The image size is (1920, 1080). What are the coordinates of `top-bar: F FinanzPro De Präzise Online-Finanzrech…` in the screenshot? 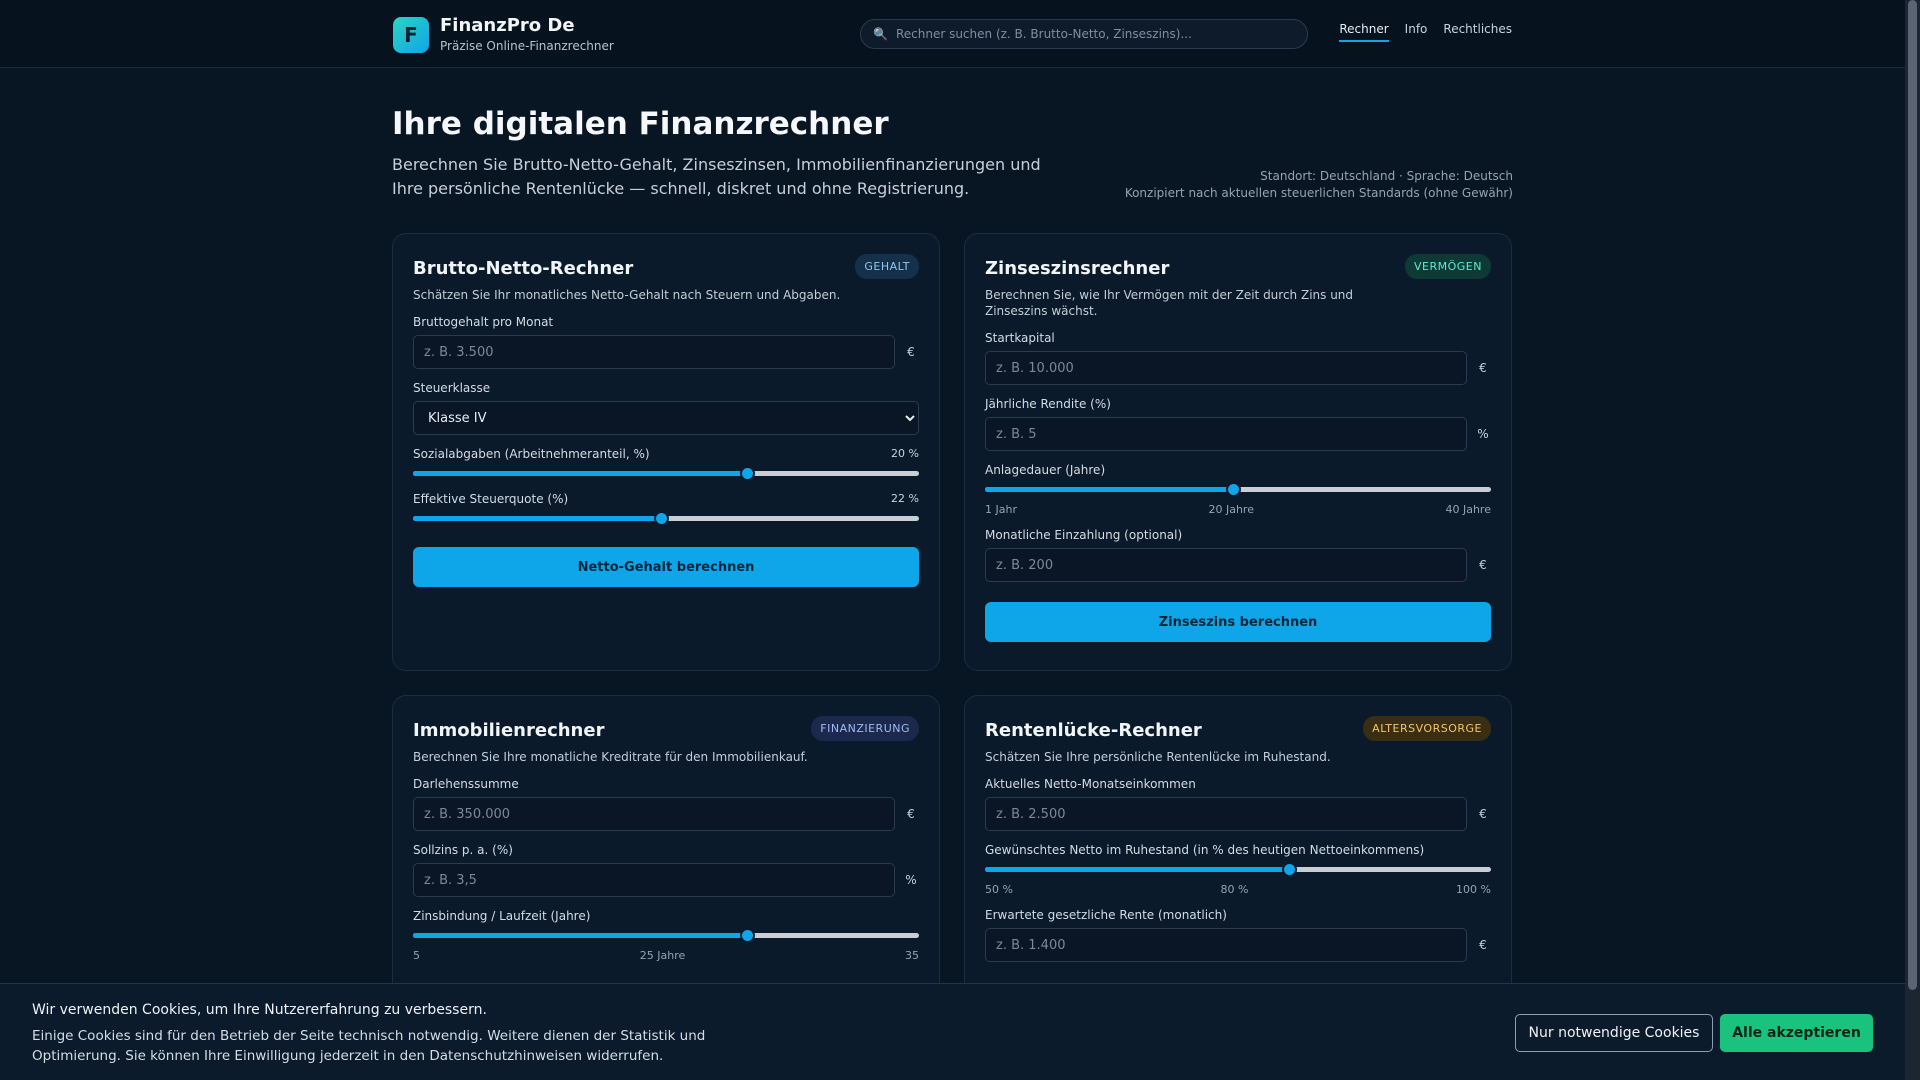 It's located at (952, 34).